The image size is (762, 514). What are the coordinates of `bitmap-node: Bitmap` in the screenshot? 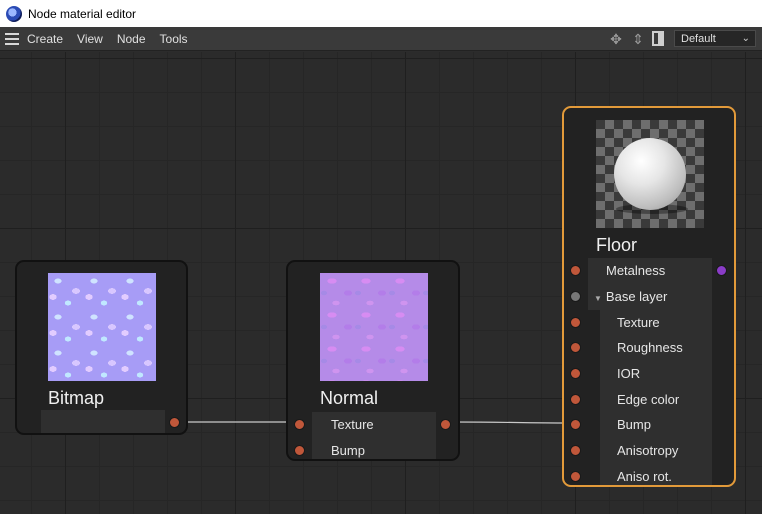 It's located at (101, 347).